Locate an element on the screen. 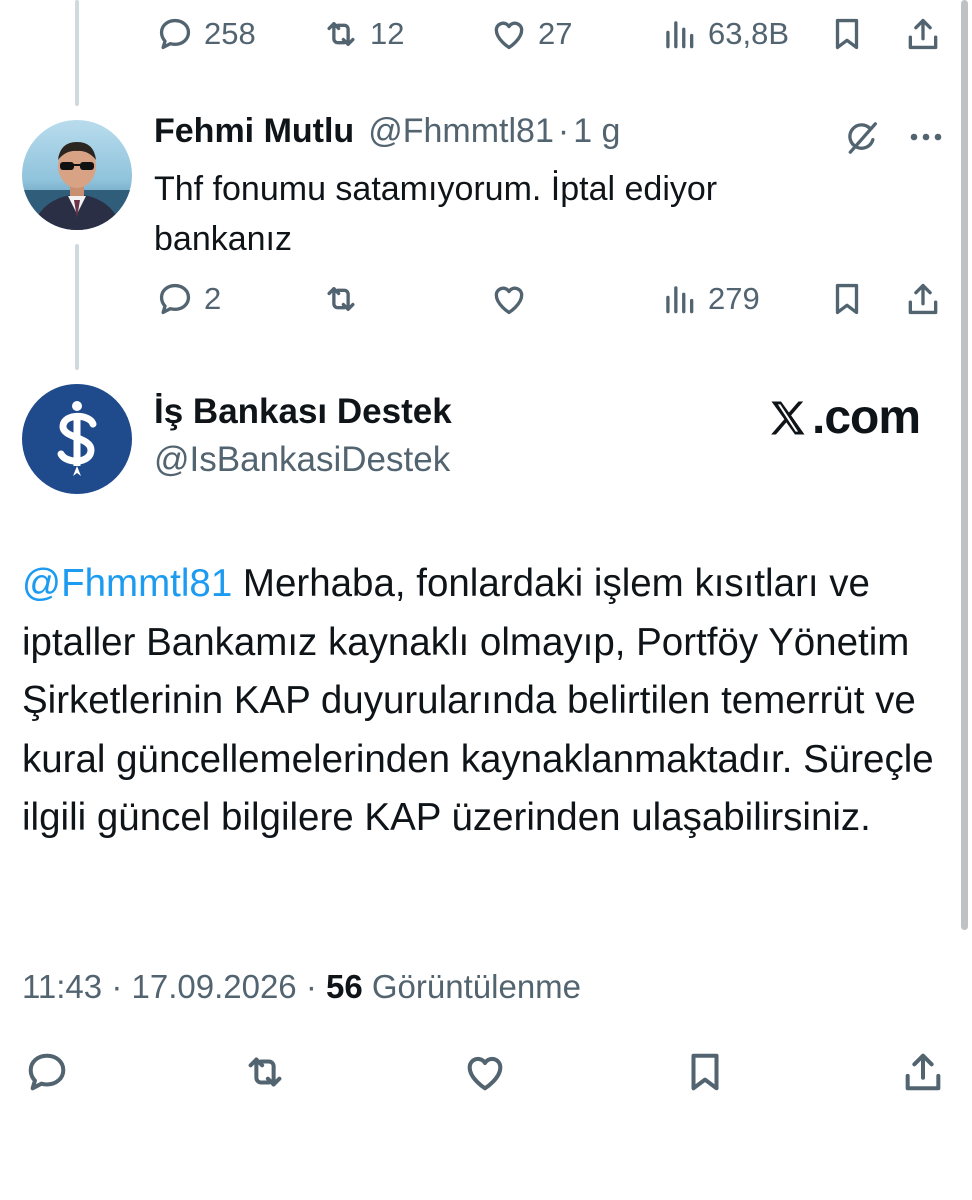 The height and width of the screenshot is (1200, 972). main-actions is located at coordinates (486, 1072).